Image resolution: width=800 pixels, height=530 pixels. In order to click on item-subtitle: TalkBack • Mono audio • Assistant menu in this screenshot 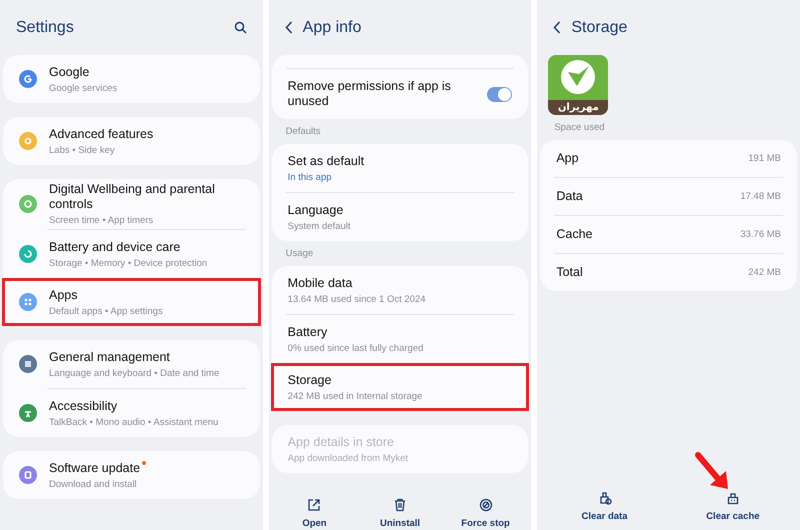, I will do `click(134, 422)`.